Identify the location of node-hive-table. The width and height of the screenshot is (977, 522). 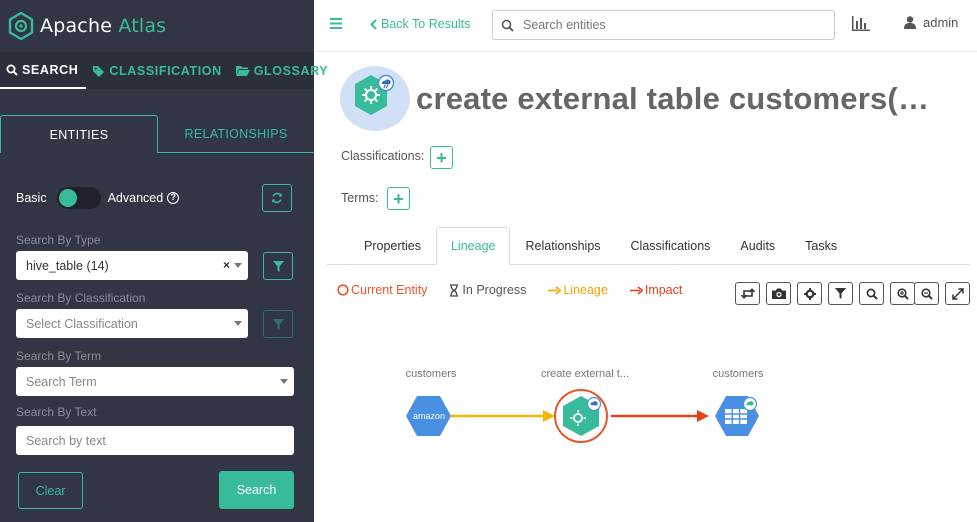
(737, 416).